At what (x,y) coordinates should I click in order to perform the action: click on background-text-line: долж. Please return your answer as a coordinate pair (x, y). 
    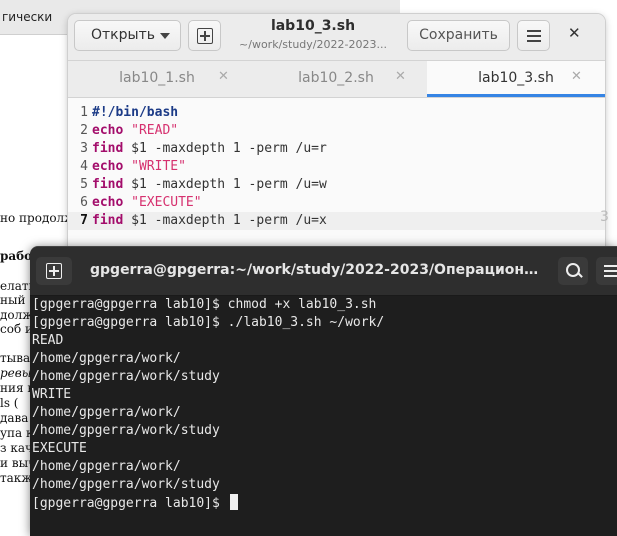
    Looking at the image, I should click on (17, 315).